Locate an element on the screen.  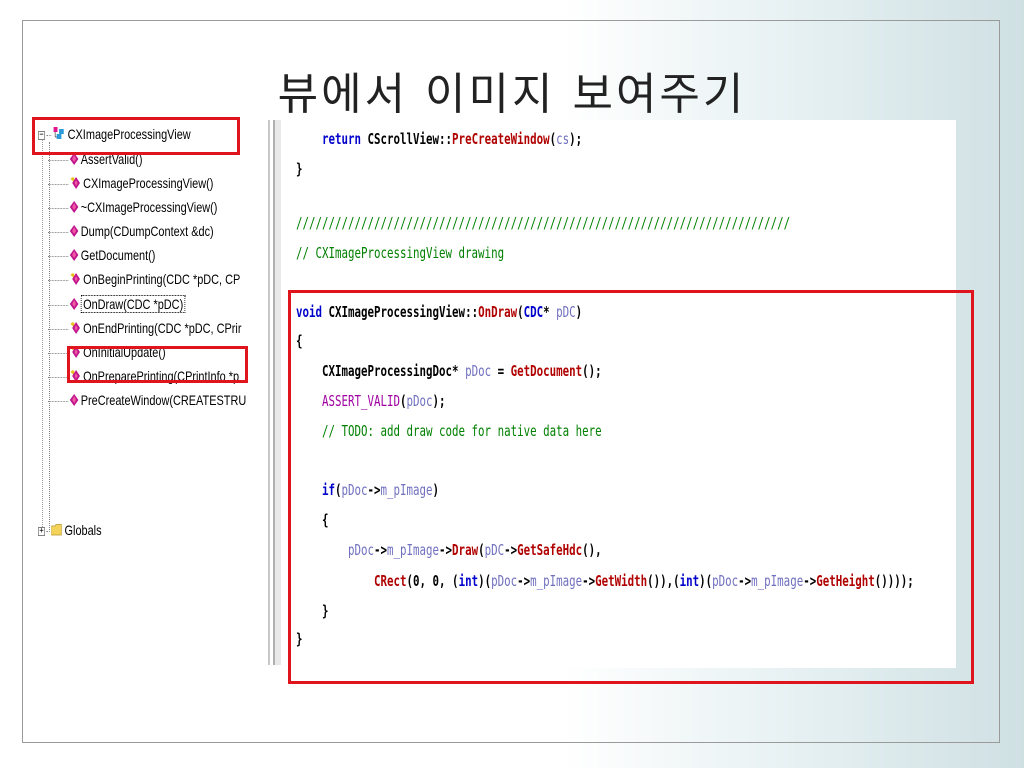
tree-item-label: GetDocument() is located at coordinates (118, 255).